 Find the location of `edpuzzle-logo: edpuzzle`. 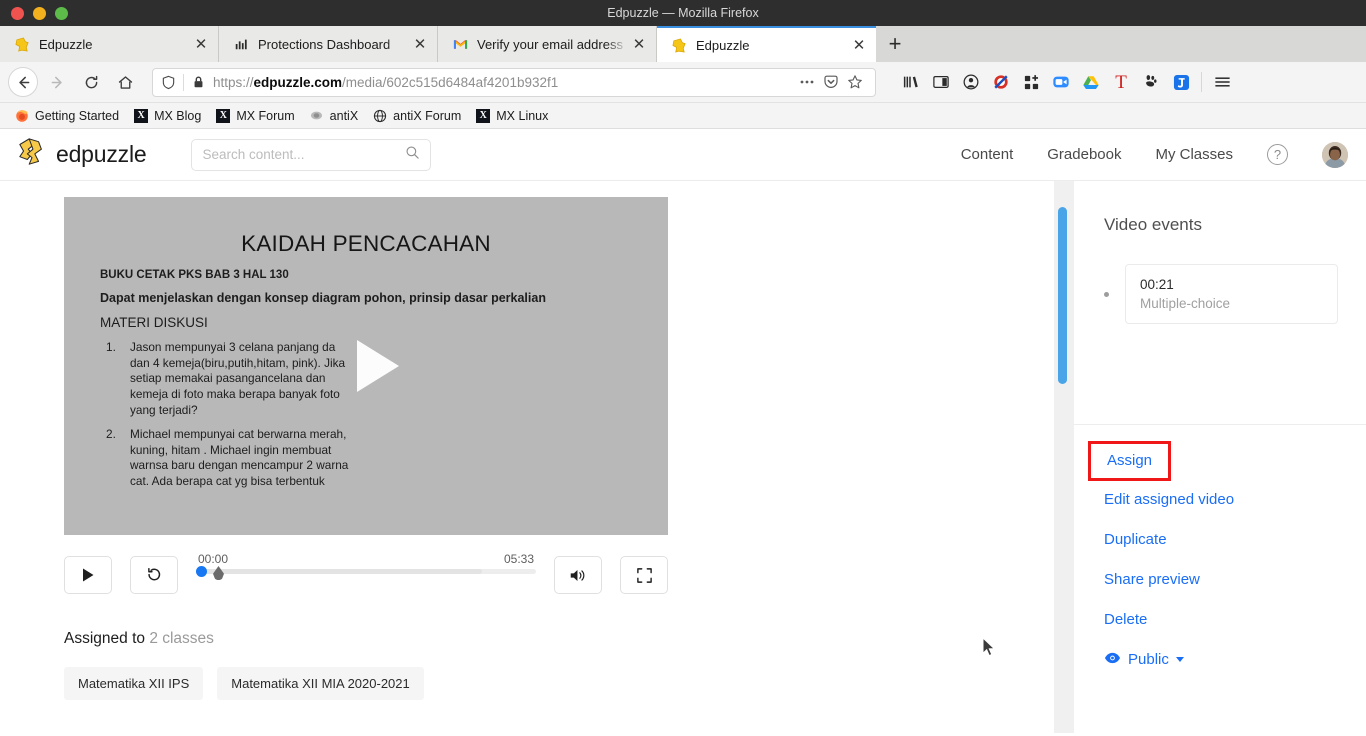

edpuzzle-logo: edpuzzle is located at coordinates (81, 154).